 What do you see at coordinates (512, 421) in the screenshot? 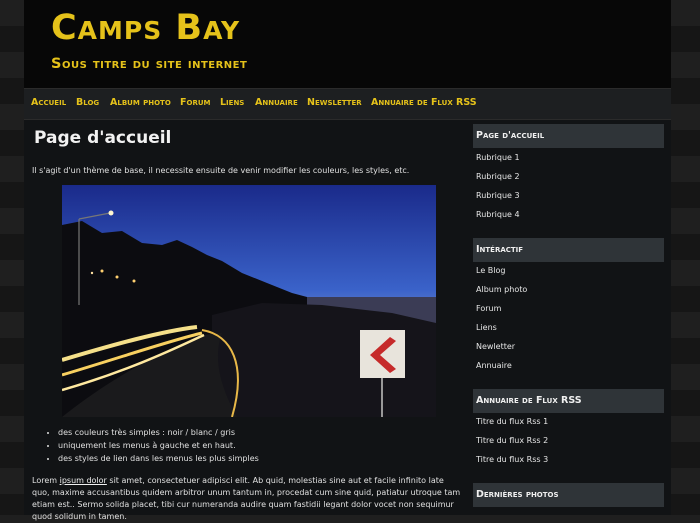
I see `sidebar-item-flux-rss-1: Titre du flux Rss 1` at bounding box center [512, 421].